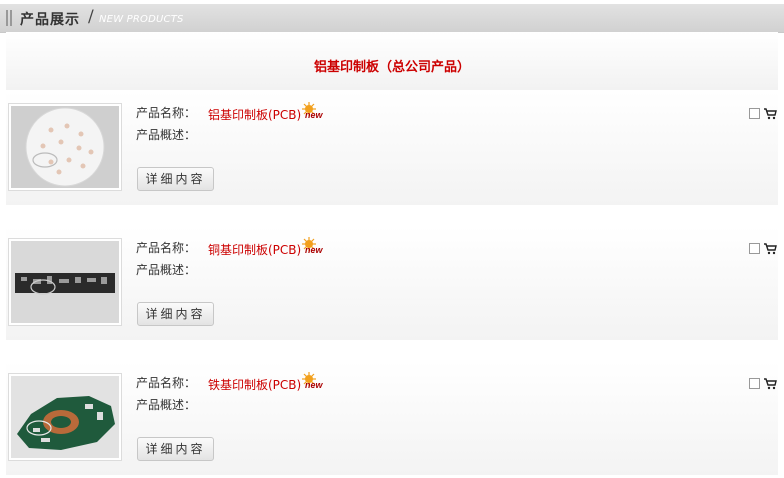 This screenshot has height=478, width=784. Describe the element at coordinates (254, 384) in the screenshot. I see `product-name-link: 铁基印制板(PCB)` at that location.